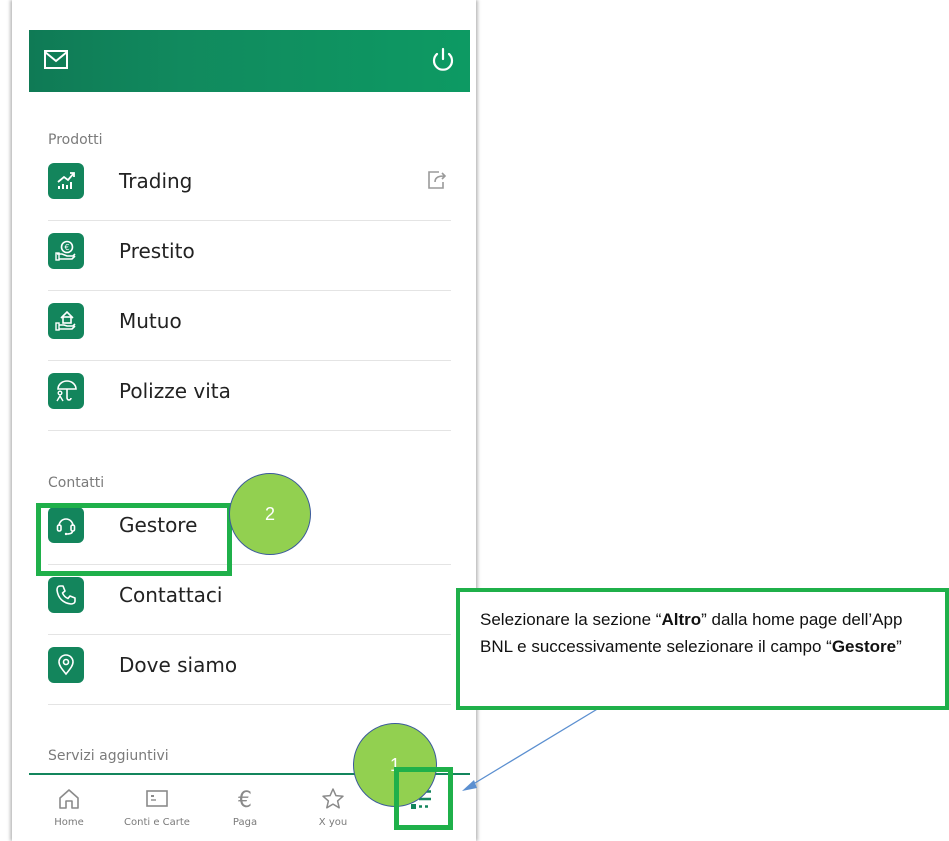 The width and height of the screenshot is (949, 841). I want to click on nav-item-x-you: X you, so click(333, 806).